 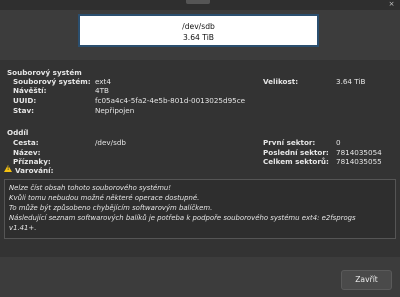 What do you see at coordinates (25, 100) in the screenshot?
I see `filesystem-uuid-label: UUID:` at bounding box center [25, 100].